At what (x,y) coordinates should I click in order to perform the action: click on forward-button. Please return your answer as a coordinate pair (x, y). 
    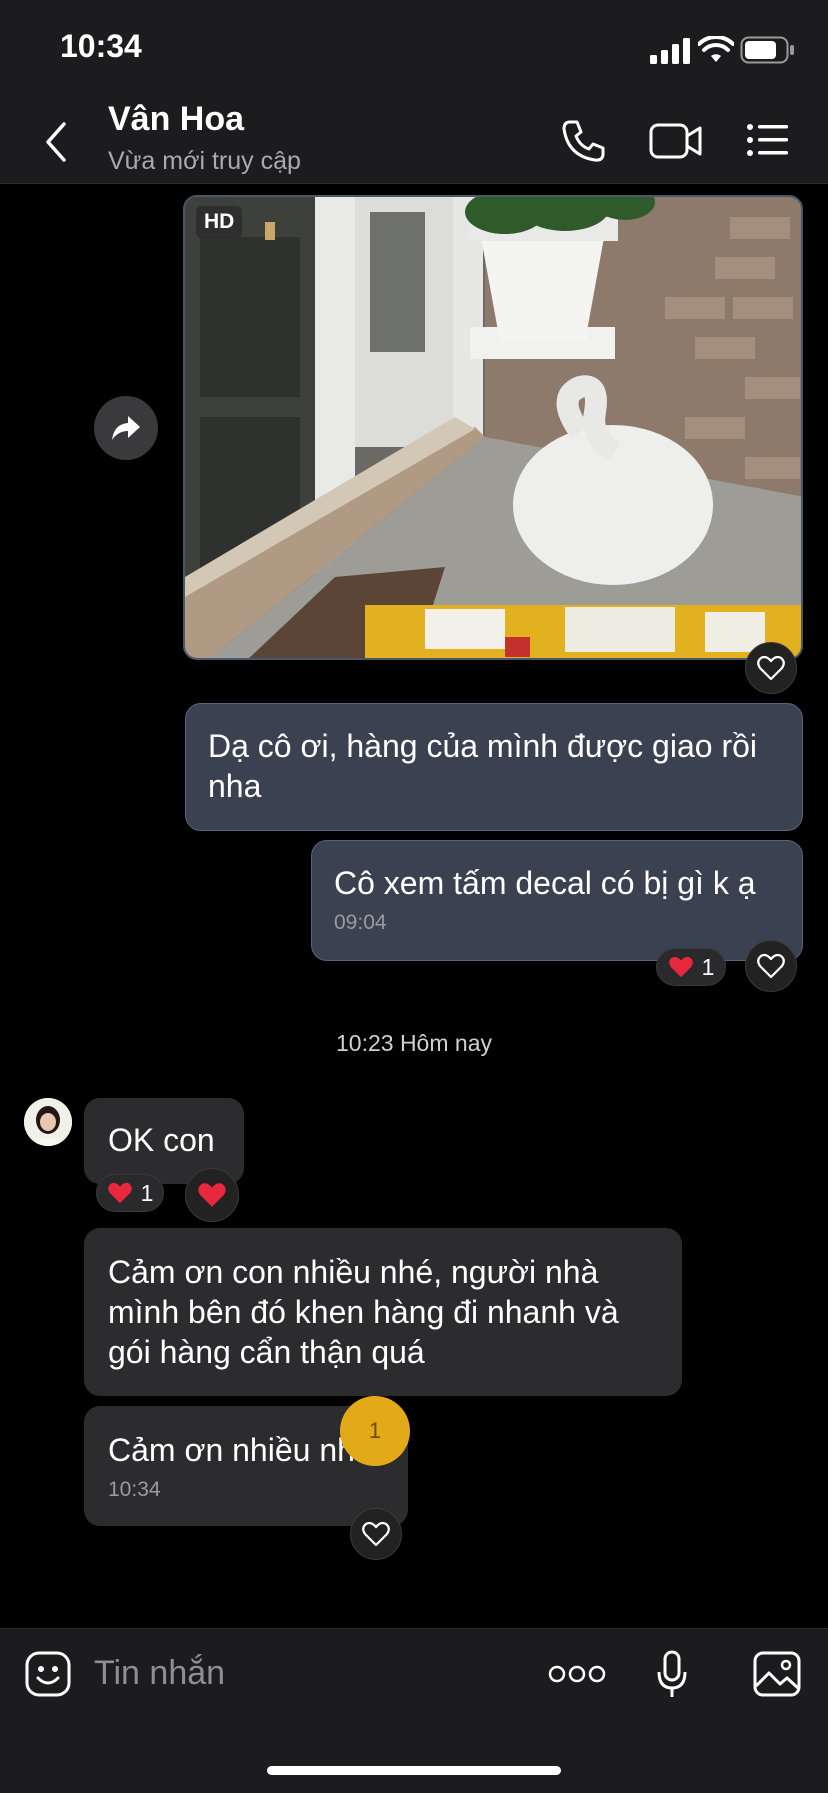
    Looking at the image, I should click on (126, 428).